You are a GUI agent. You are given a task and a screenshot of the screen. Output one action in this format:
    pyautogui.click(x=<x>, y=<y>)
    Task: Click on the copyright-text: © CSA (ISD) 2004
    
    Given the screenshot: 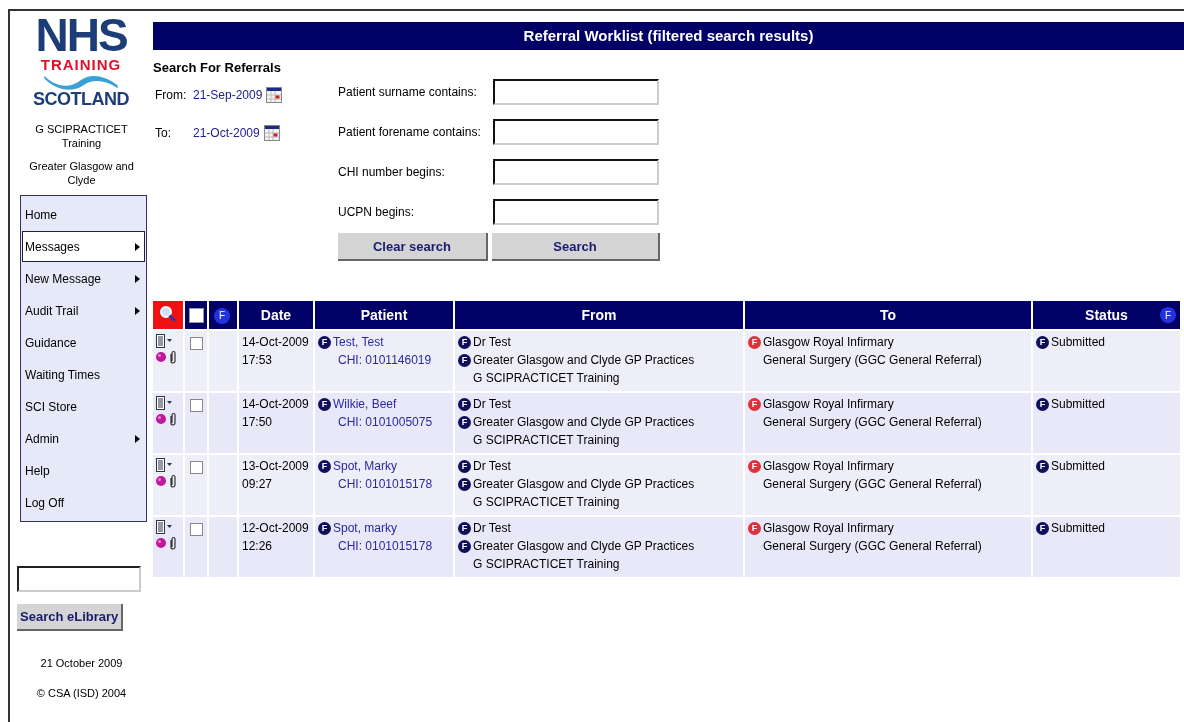 What is the action you would take?
    pyautogui.click(x=81, y=693)
    